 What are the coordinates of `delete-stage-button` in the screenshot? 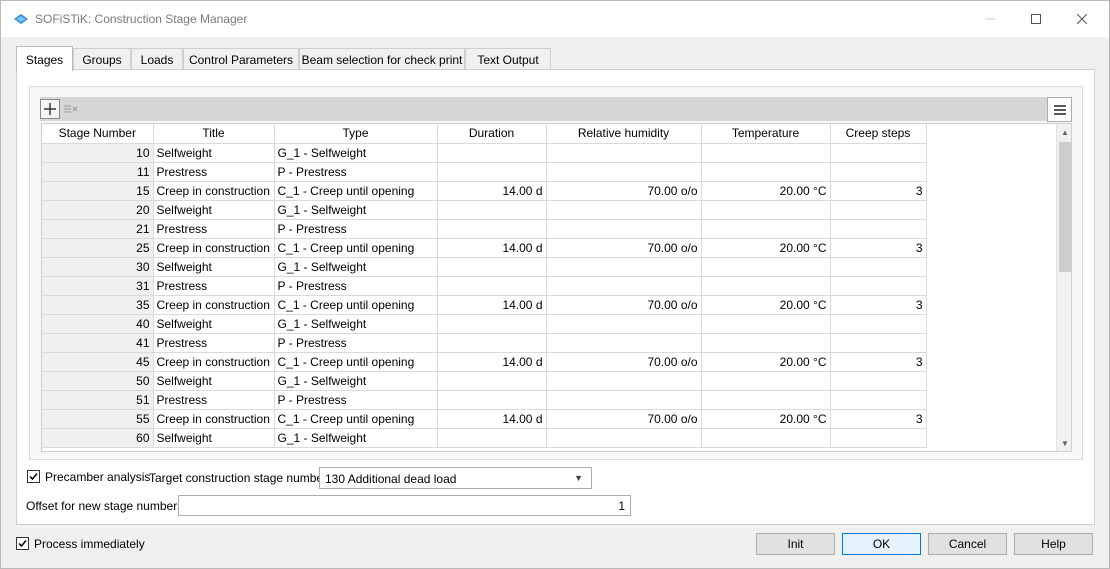 It's located at (71, 109).